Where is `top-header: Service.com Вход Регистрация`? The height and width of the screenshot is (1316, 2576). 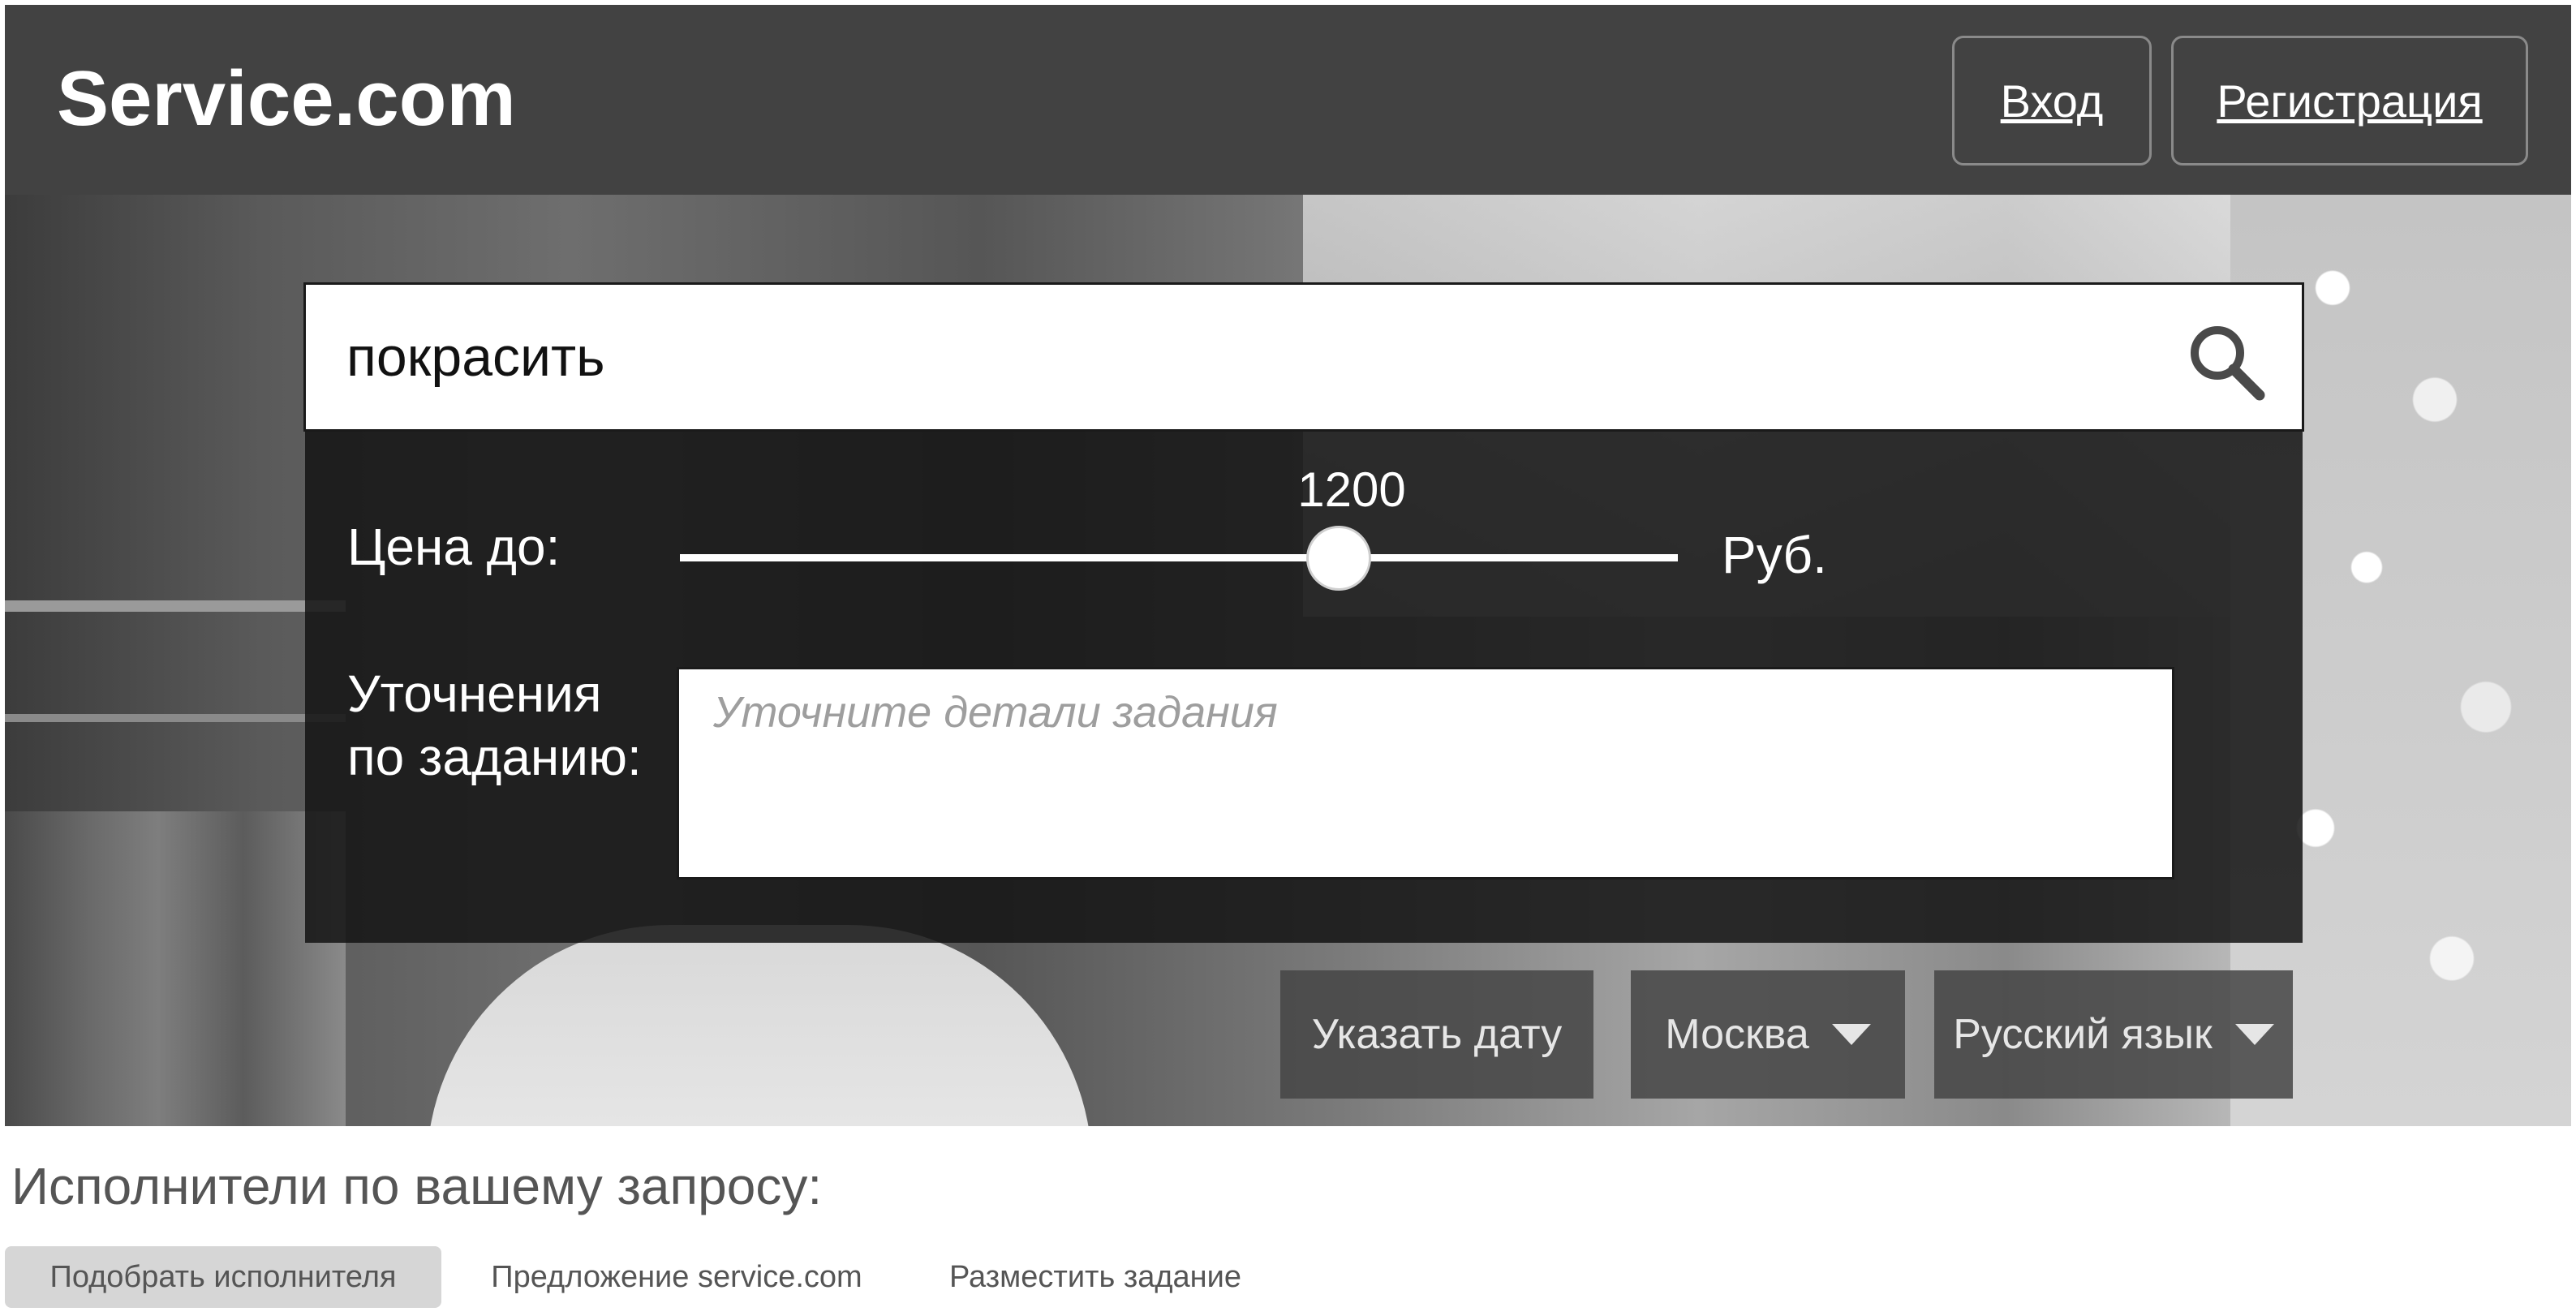
top-header: Service.com Вход Регистрация is located at coordinates (1288, 100).